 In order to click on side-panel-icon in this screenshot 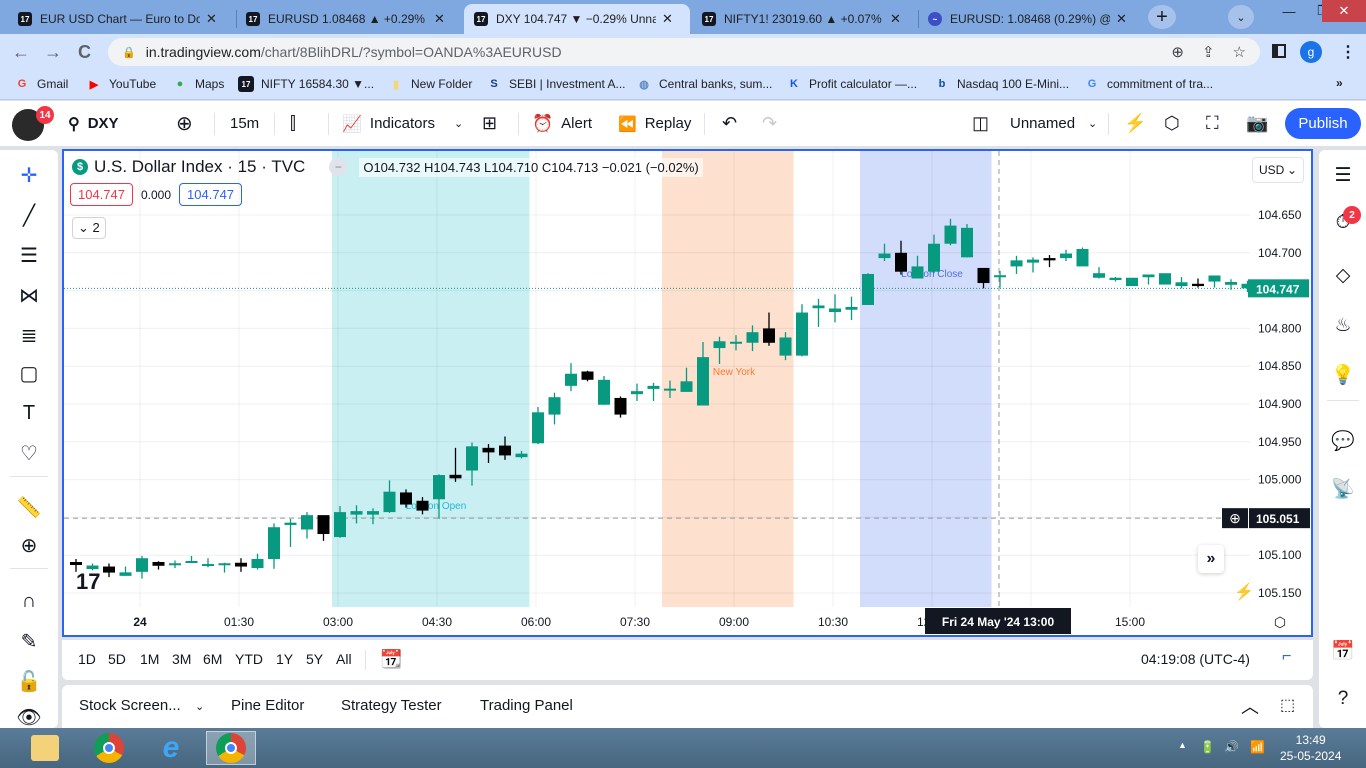, I will do `click(1279, 51)`.